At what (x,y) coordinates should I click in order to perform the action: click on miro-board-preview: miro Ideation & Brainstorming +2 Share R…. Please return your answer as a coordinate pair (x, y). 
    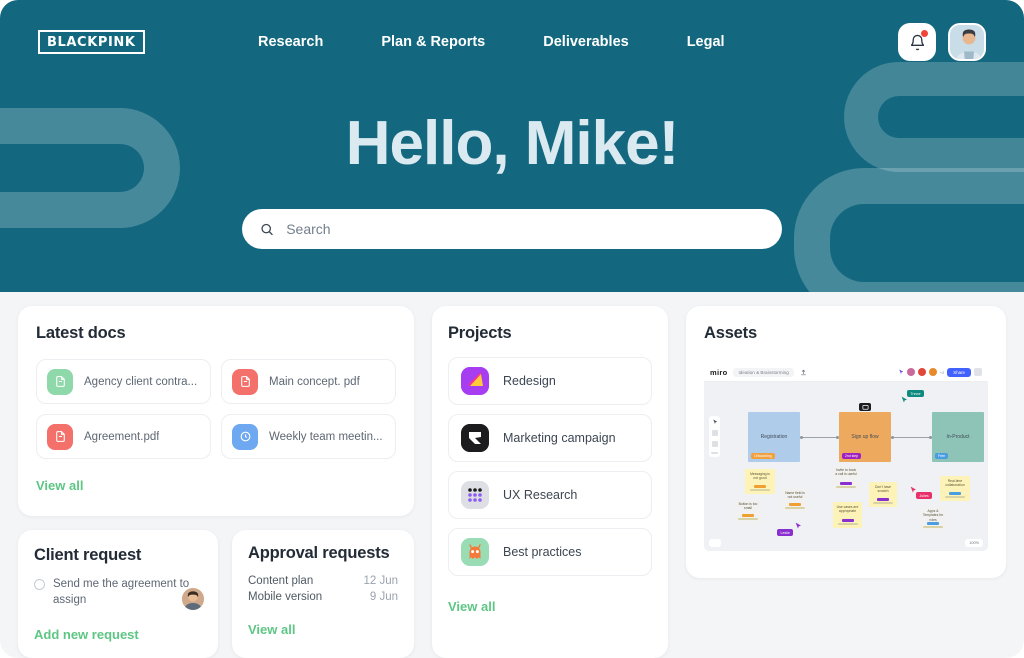
    Looking at the image, I should click on (846, 457).